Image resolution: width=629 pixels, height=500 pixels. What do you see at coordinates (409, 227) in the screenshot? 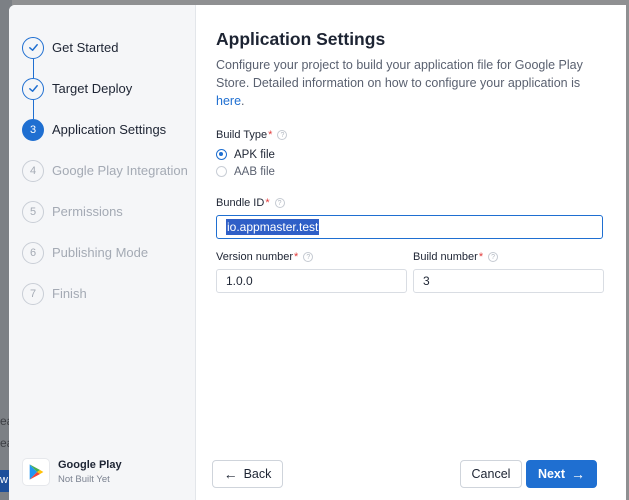
I see `bundle-id-input: io.appmaster.test` at bounding box center [409, 227].